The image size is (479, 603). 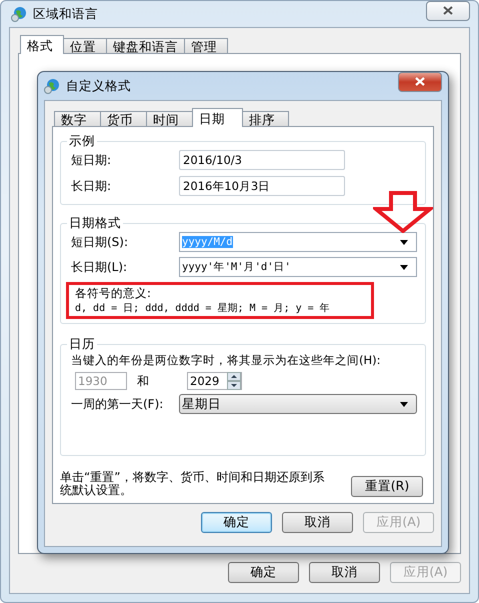 I want to click on field-label: 短日期(S):, so click(x=100, y=242).